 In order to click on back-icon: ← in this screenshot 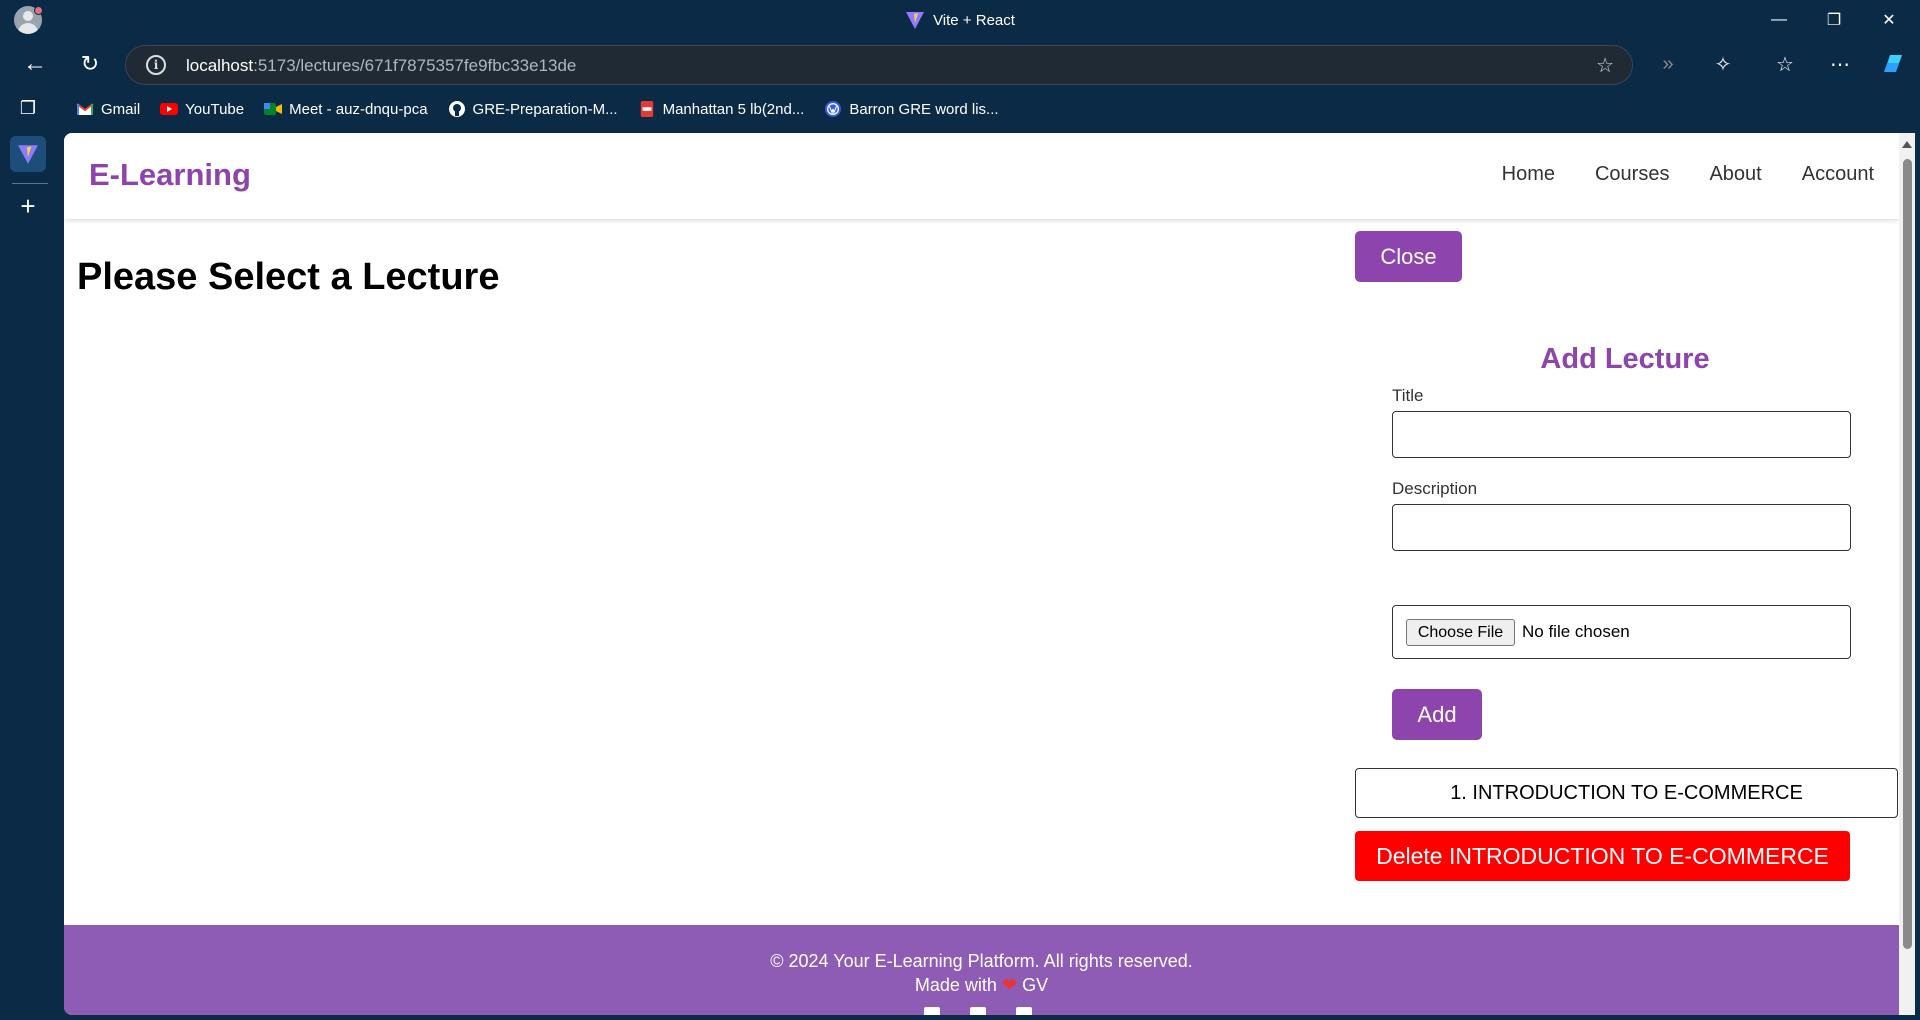, I will do `click(35, 64)`.